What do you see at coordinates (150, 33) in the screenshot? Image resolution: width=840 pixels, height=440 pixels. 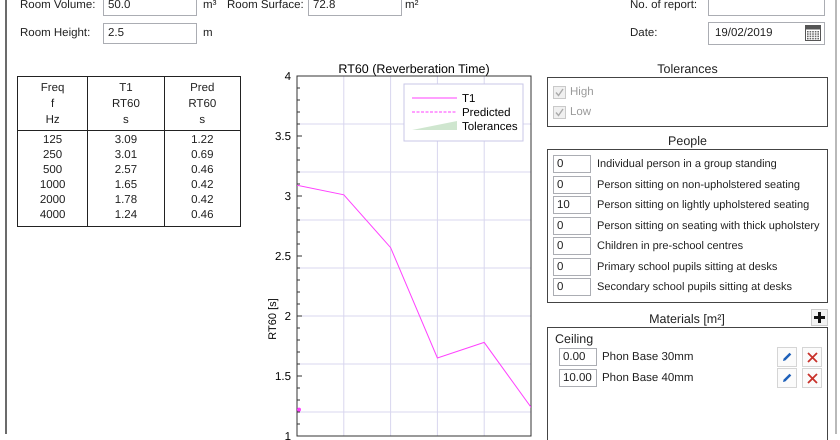 I see `text-field: 2.5` at bounding box center [150, 33].